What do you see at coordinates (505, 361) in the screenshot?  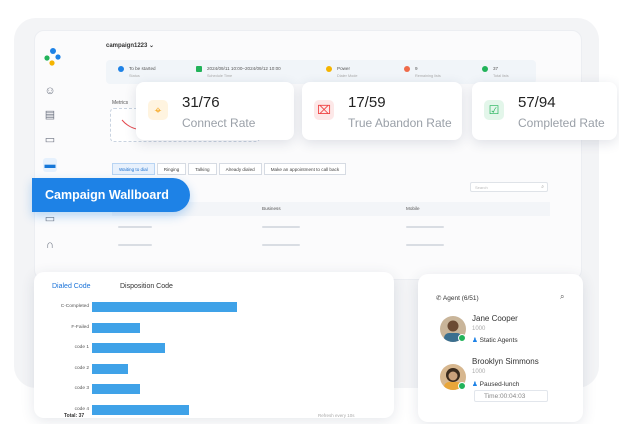 I see `agent-name: Brooklyn Simmons` at bounding box center [505, 361].